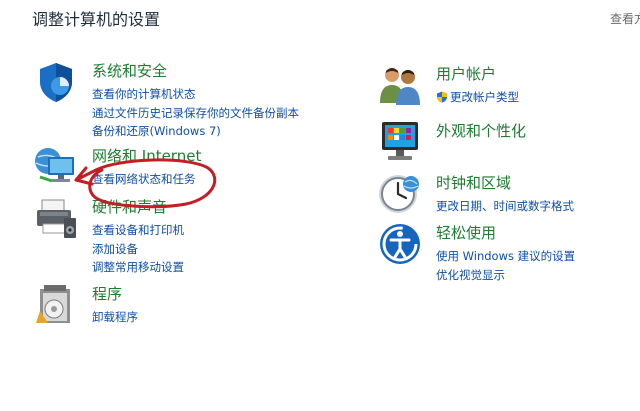 The width and height of the screenshot is (640, 411). What do you see at coordinates (146, 155) in the screenshot?
I see `category-title-network-internet: 网络和 Internet` at bounding box center [146, 155].